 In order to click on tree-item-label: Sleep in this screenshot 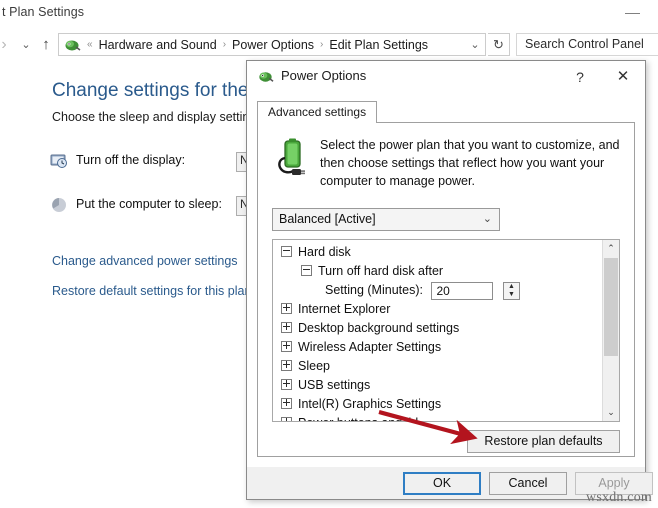, I will do `click(314, 366)`.